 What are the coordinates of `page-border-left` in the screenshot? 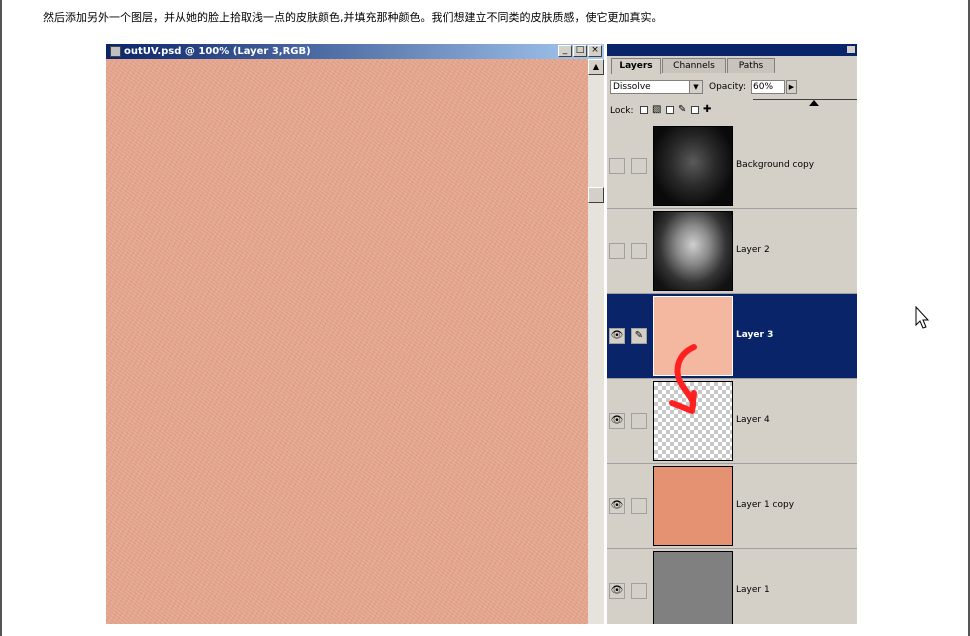 It's located at (1, 318).